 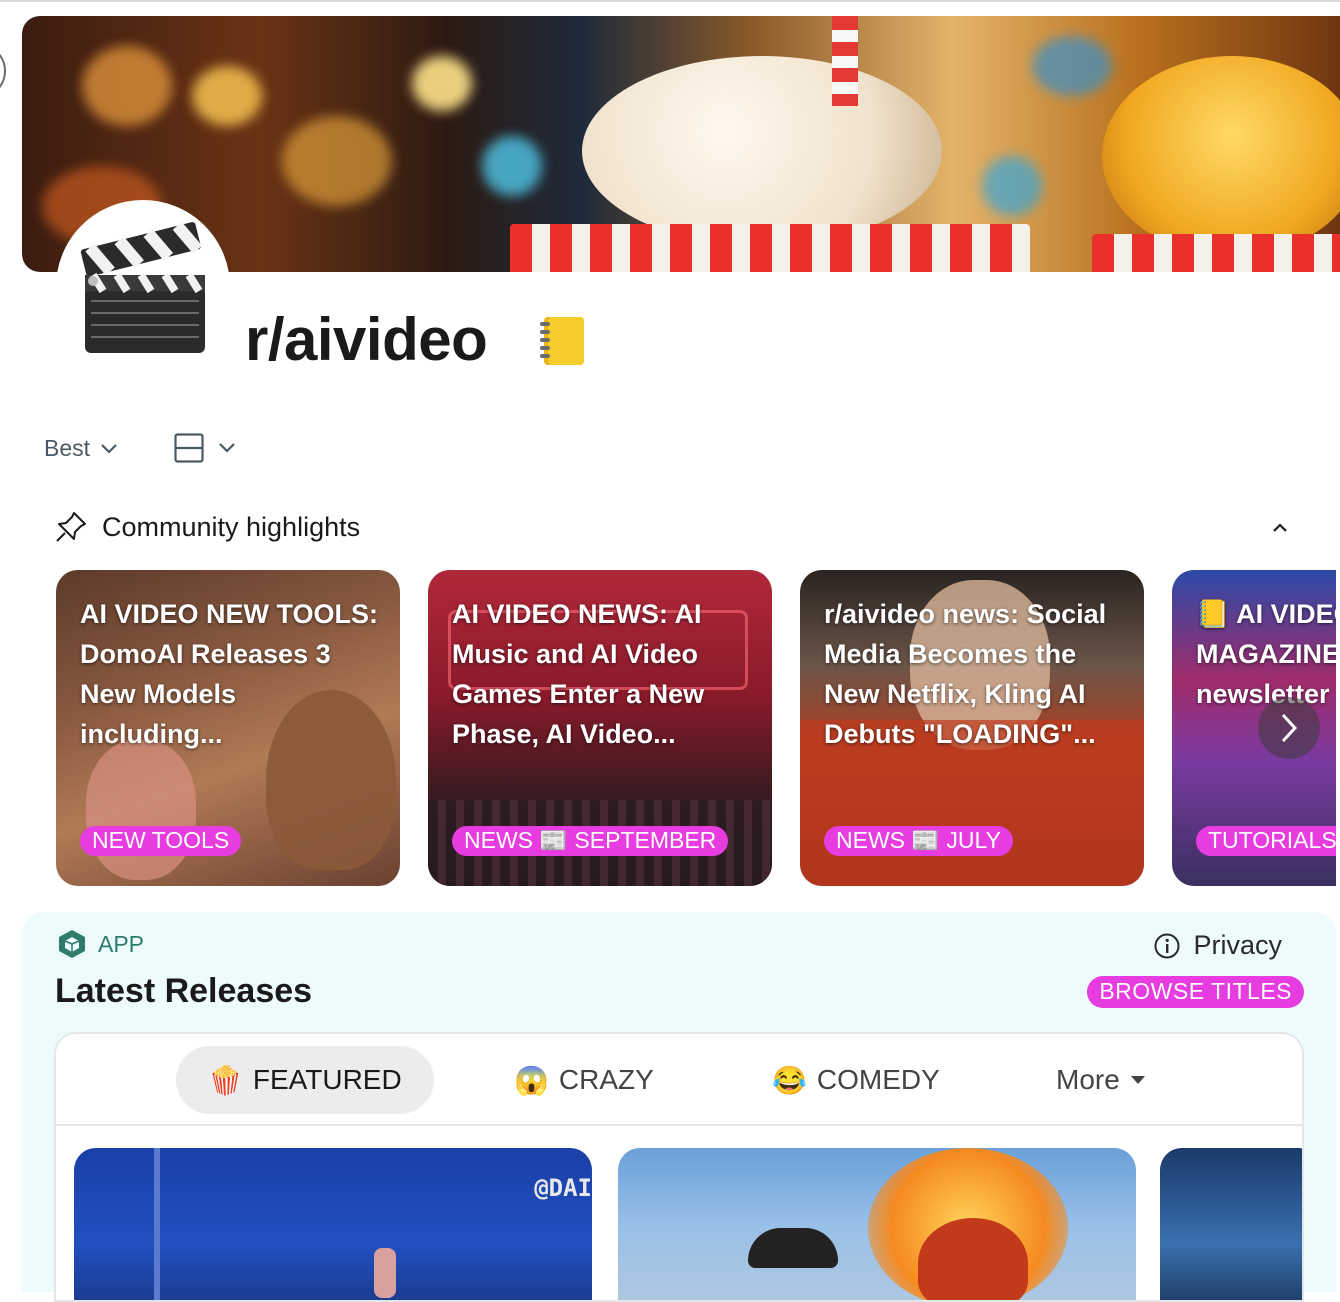 I want to click on tab-comedy: 😂 COMEDY, so click(x=856, y=1080).